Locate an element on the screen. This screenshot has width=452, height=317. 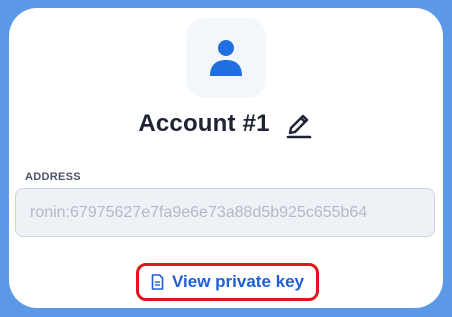
account-name: Account #1 is located at coordinates (204, 123).